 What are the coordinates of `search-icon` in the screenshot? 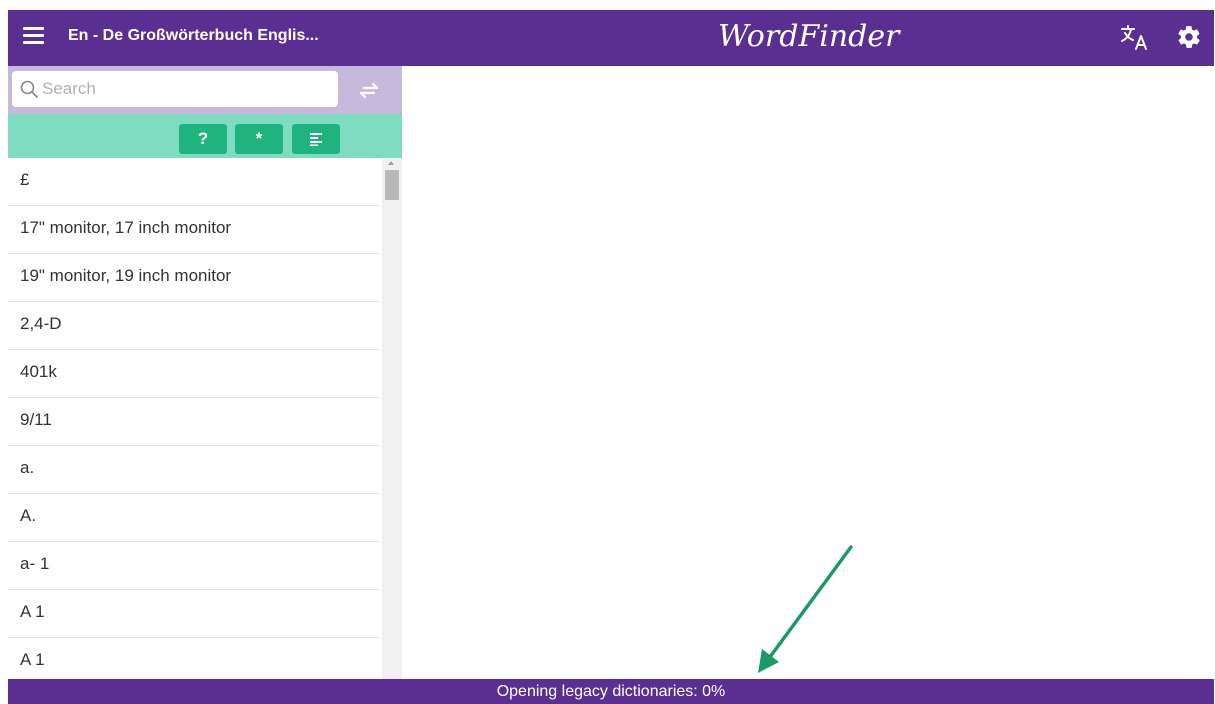 It's located at (29, 89).